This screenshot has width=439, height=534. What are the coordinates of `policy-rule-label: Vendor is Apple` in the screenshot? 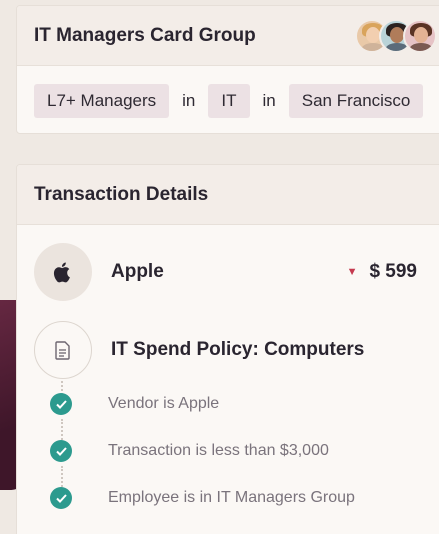 It's located at (164, 403).